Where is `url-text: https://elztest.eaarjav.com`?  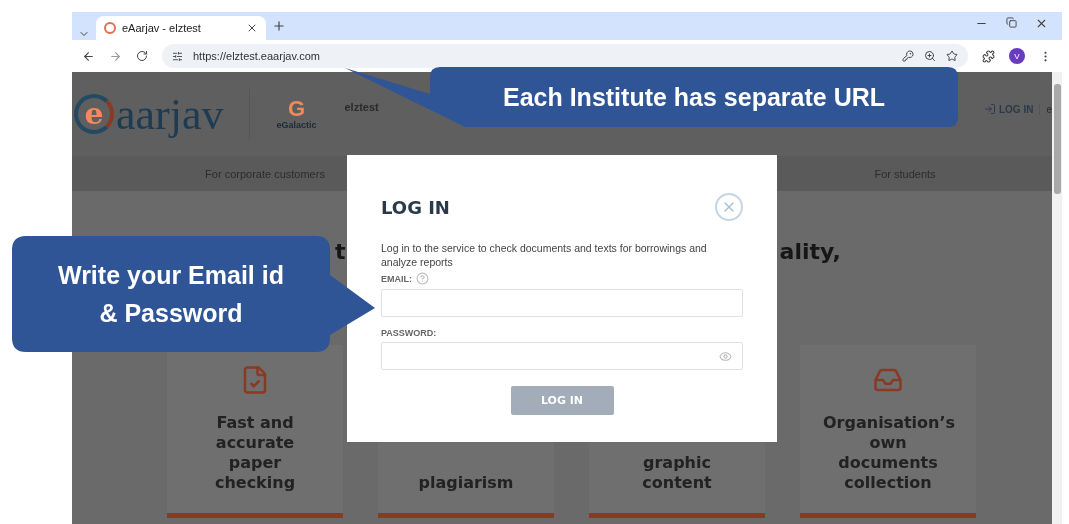
url-text: https://elztest.eaarjav.com is located at coordinates (257, 56).